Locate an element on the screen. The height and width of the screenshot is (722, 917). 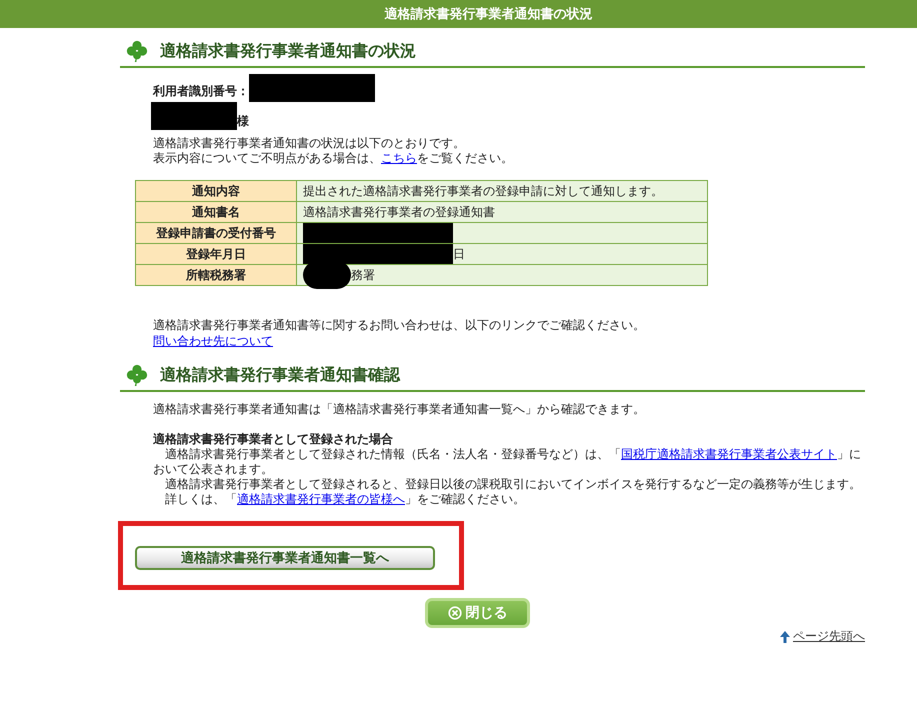
table-cell: 日 is located at coordinates (502, 254).